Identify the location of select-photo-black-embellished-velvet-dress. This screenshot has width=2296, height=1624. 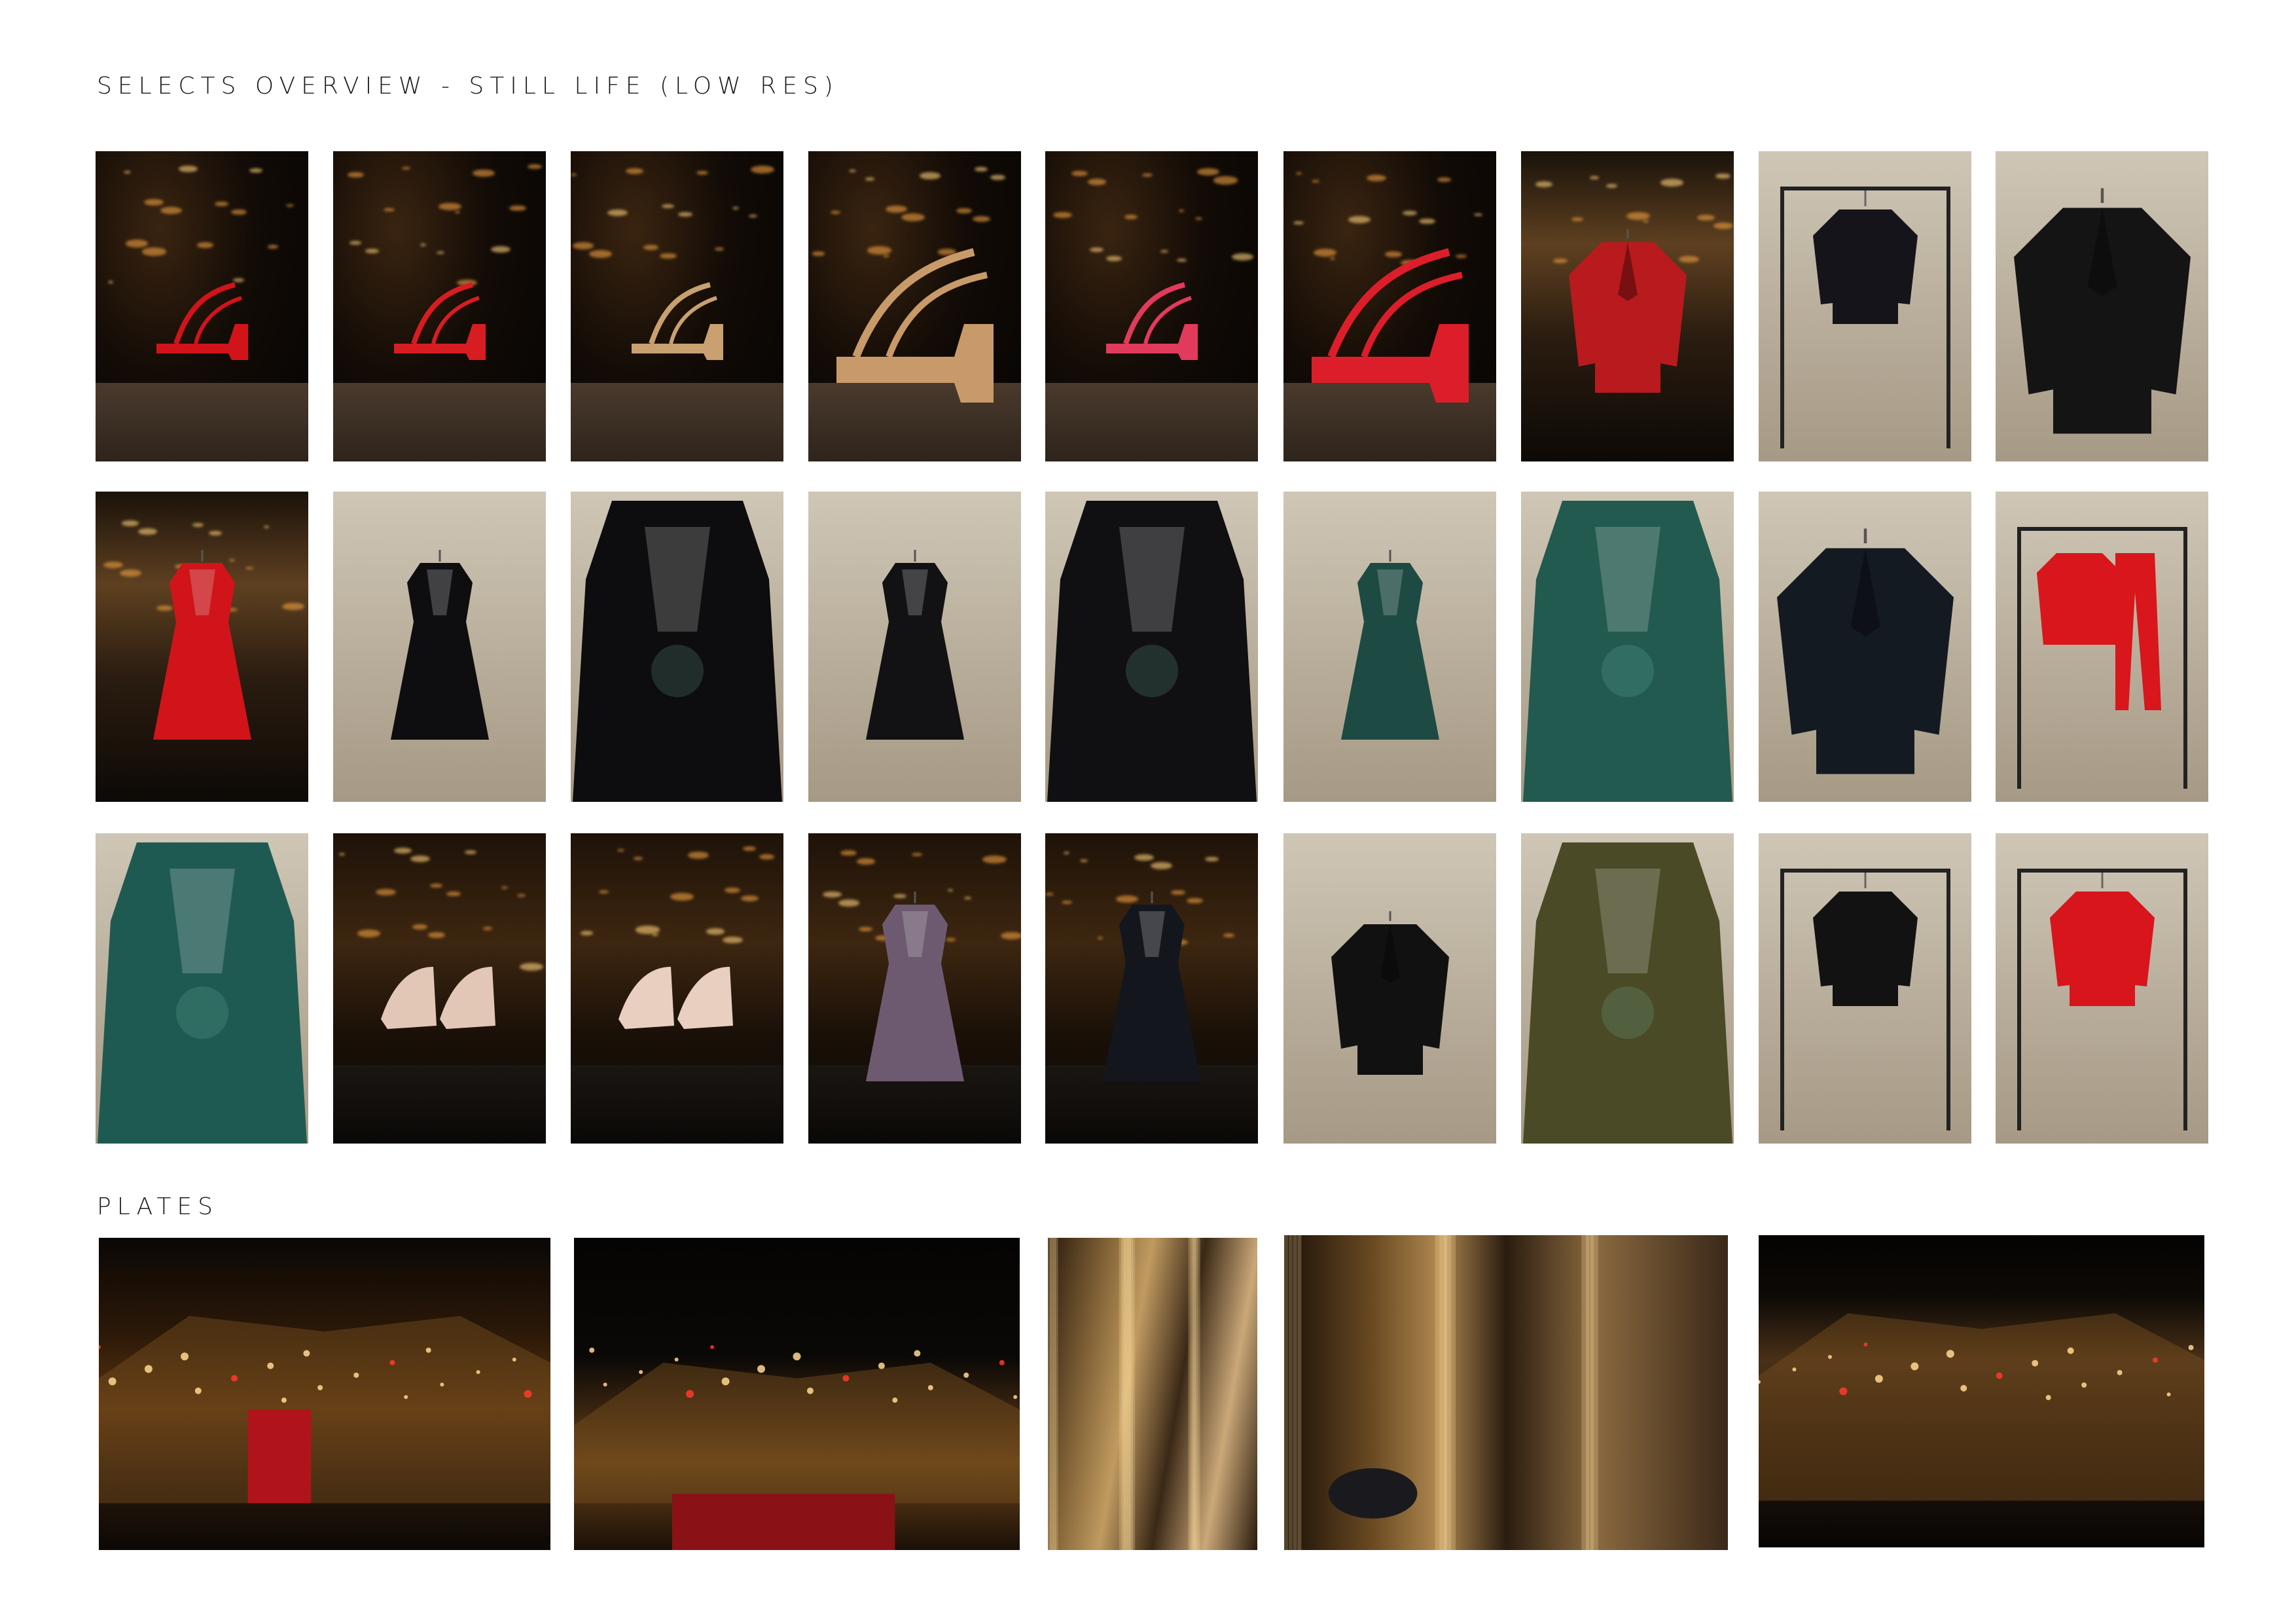
(439, 647).